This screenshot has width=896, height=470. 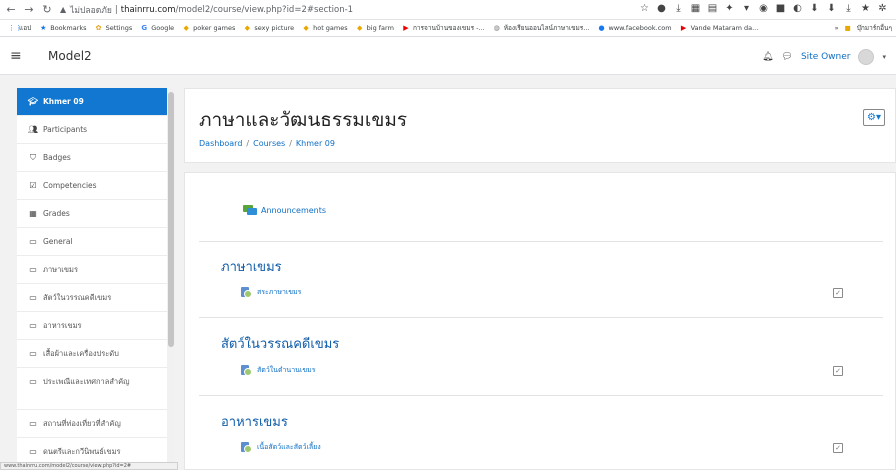 I want to click on shield-icon: ⛉, so click(x=33, y=157).